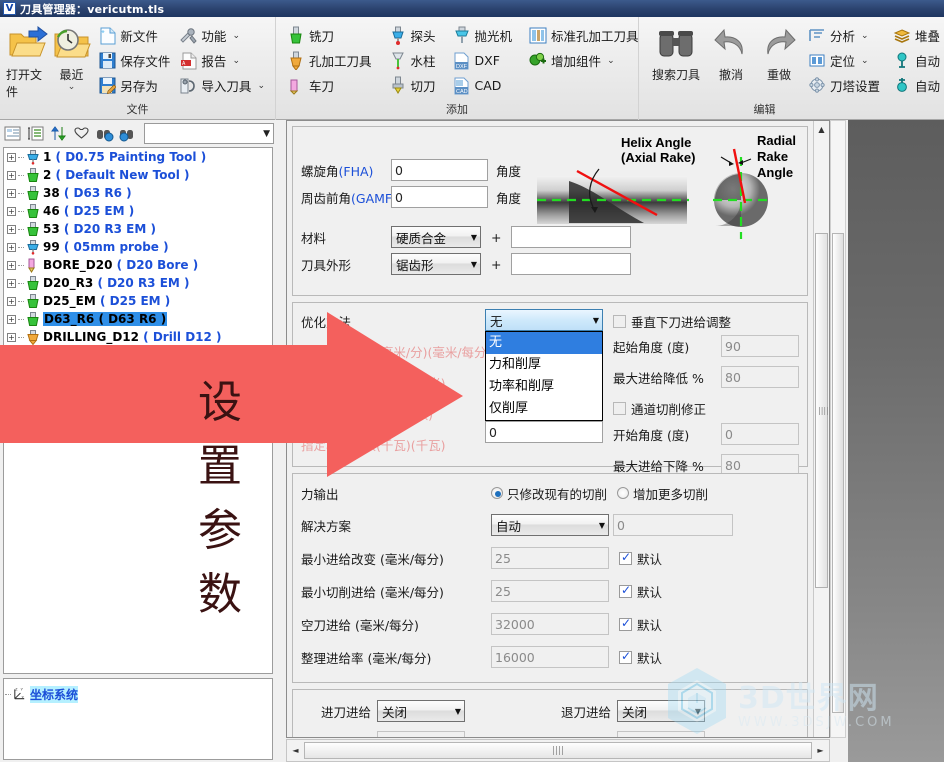 The width and height of the screenshot is (944, 762). Describe the element at coordinates (138, 301) in the screenshot. I see `tree-item-d25-em: + D25_EM ( D25 EM )` at that location.